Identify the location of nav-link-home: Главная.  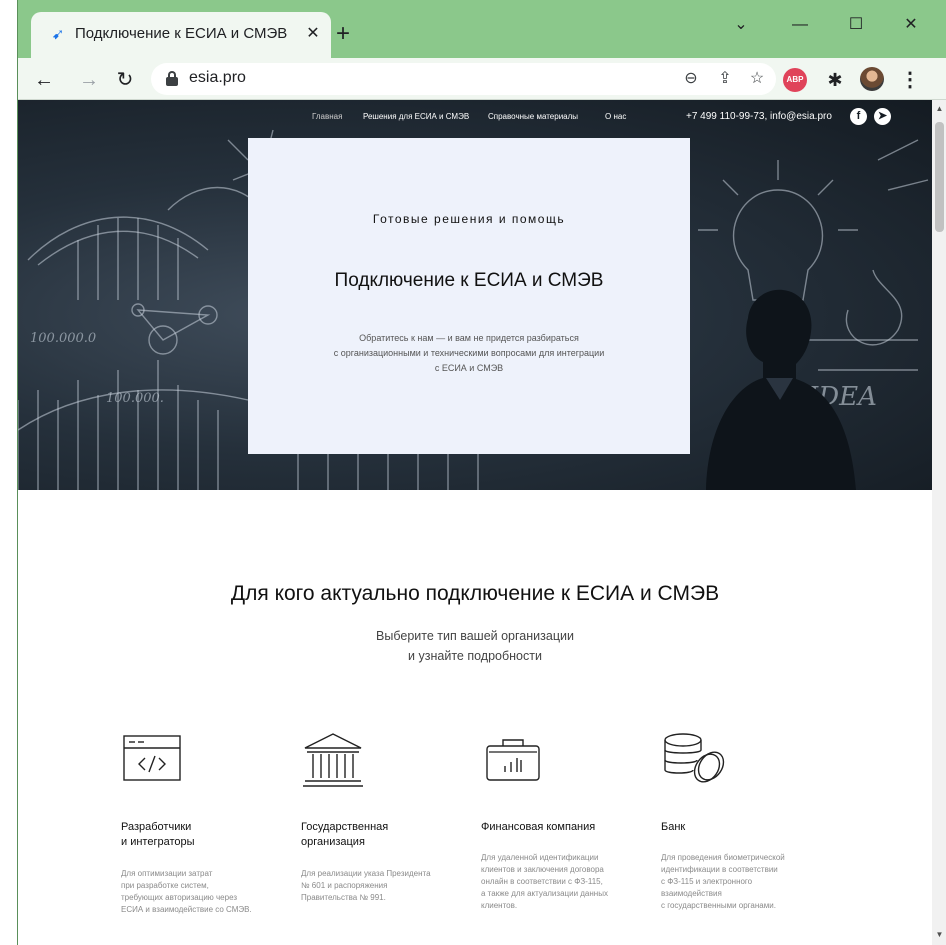
(327, 116).